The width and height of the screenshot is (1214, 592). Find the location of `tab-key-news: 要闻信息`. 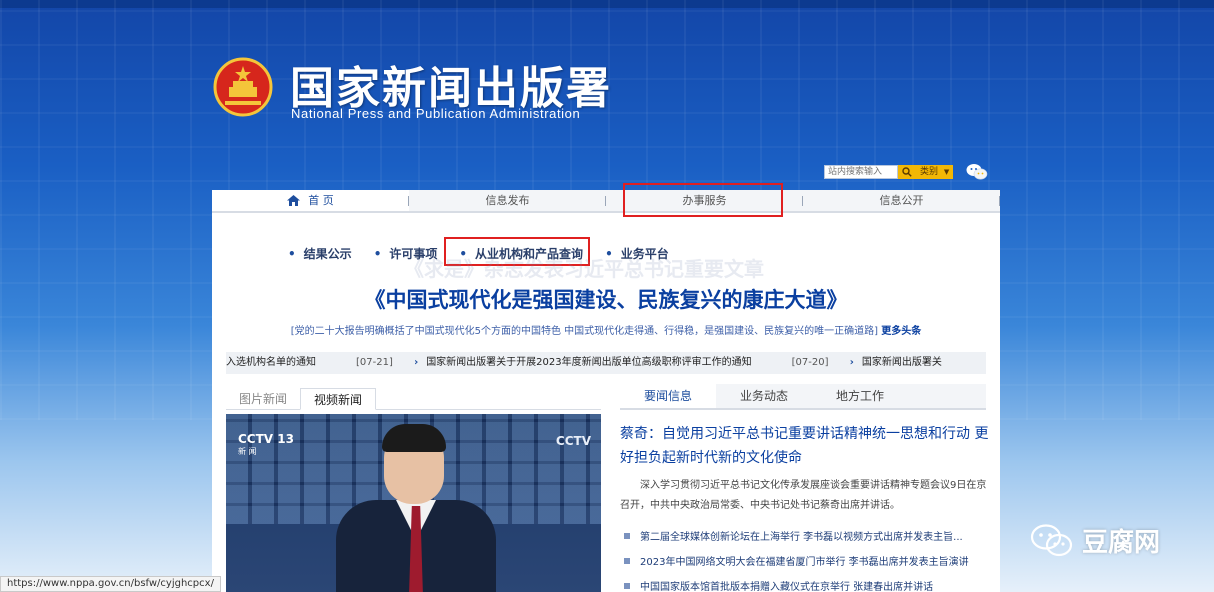

tab-key-news: 要闻信息 is located at coordinates (668, 396).